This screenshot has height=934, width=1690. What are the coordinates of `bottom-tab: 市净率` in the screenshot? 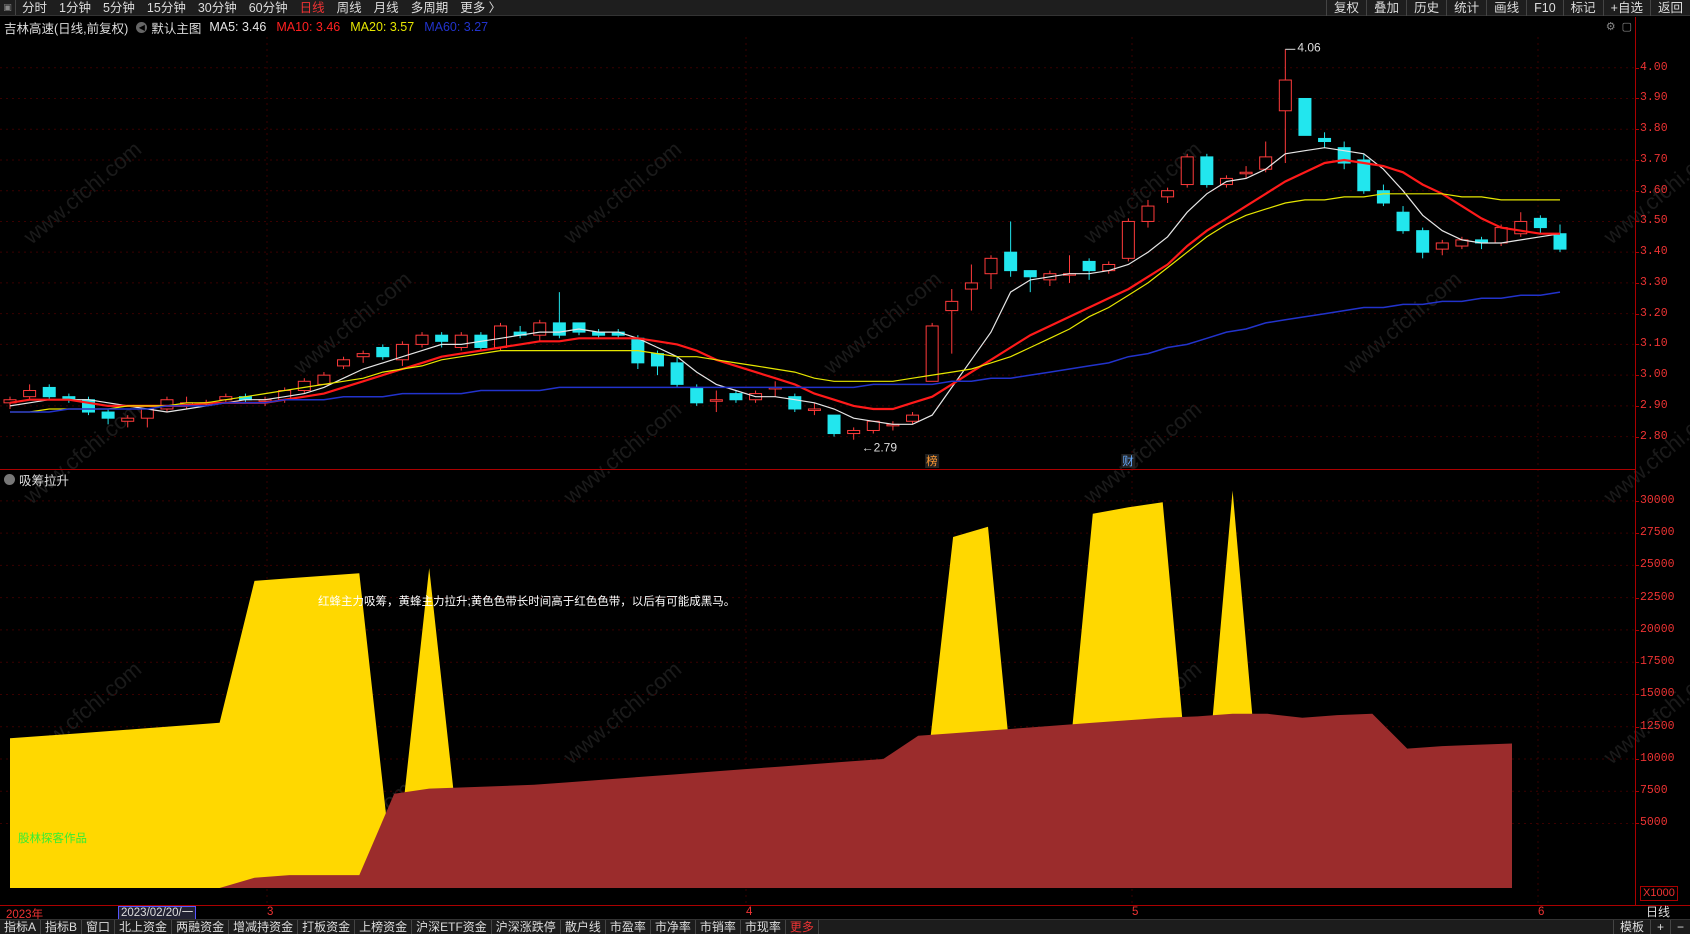 It's located at (673, 927).